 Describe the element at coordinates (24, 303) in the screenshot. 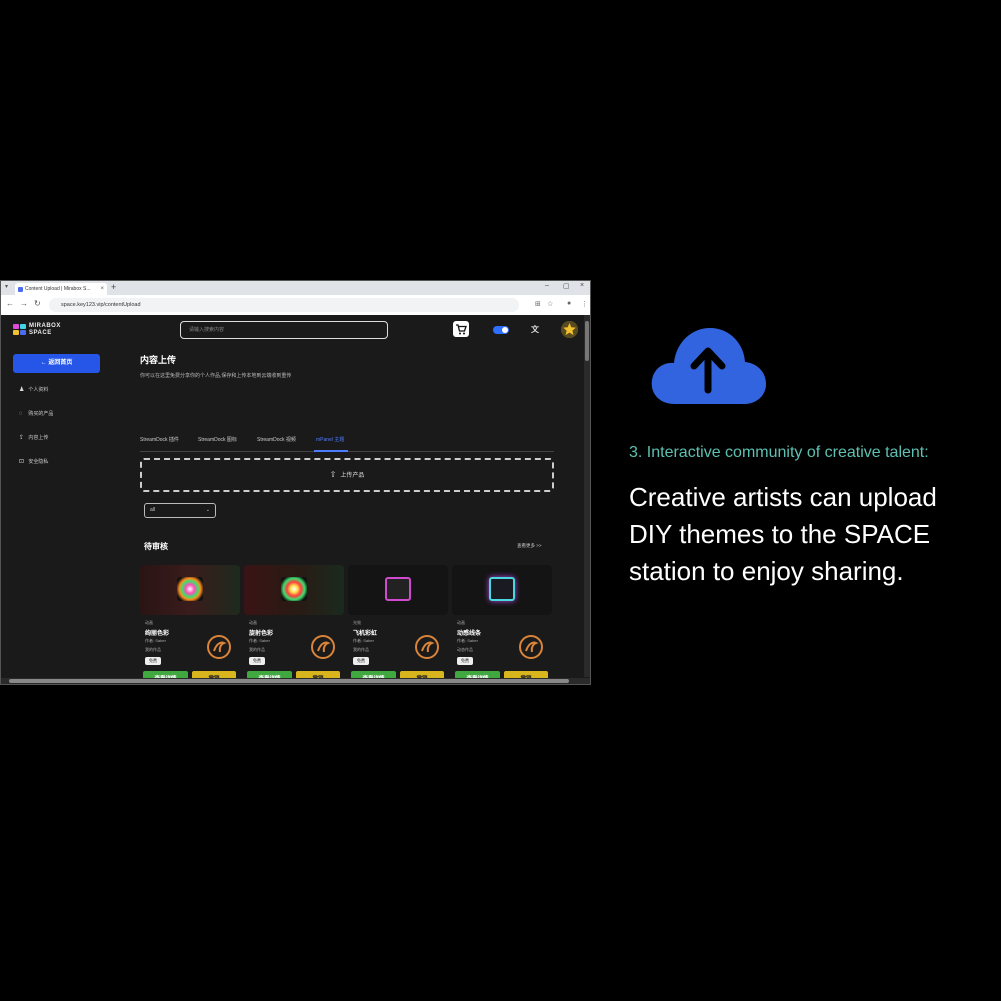

I see `forward-arrow-icon: →` at that location.